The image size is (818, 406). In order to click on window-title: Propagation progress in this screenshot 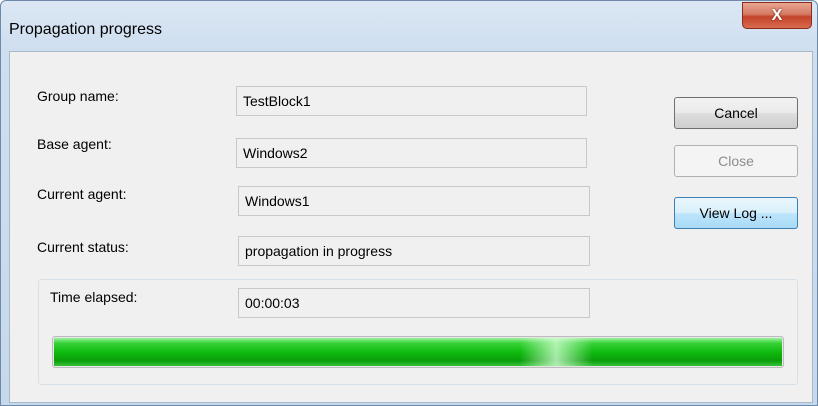, I will do `click(85, 29)`.